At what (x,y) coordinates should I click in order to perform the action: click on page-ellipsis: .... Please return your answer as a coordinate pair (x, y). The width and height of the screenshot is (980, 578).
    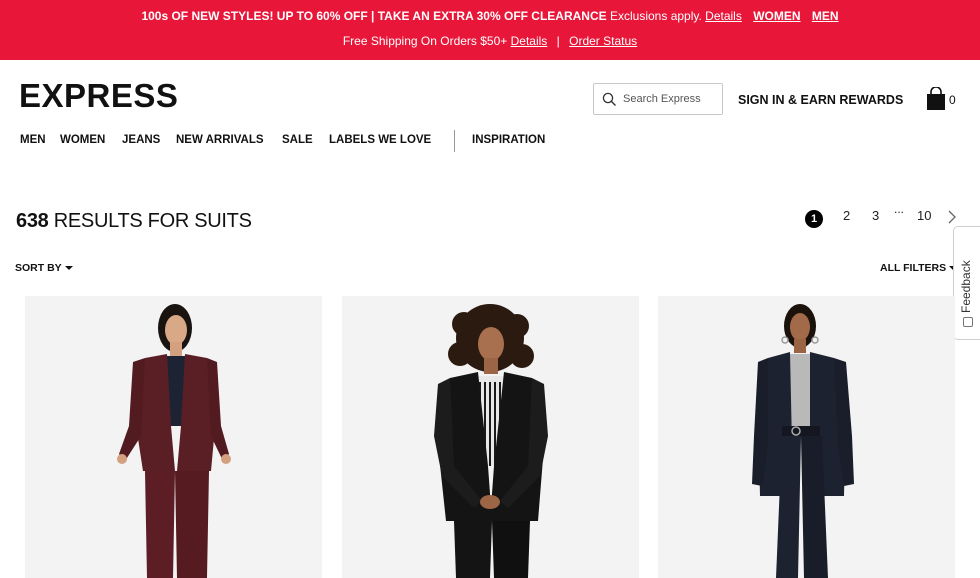
    Looking at the image, I should click on (899, 209).